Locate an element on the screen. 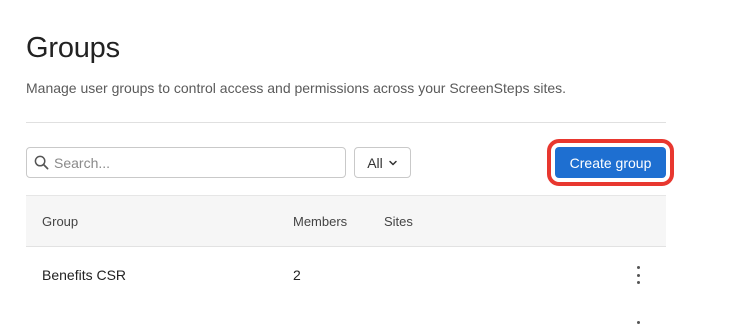 This screenshot has width=746, height=325. filter-dropdown: All is located at coordinates (382, 162).